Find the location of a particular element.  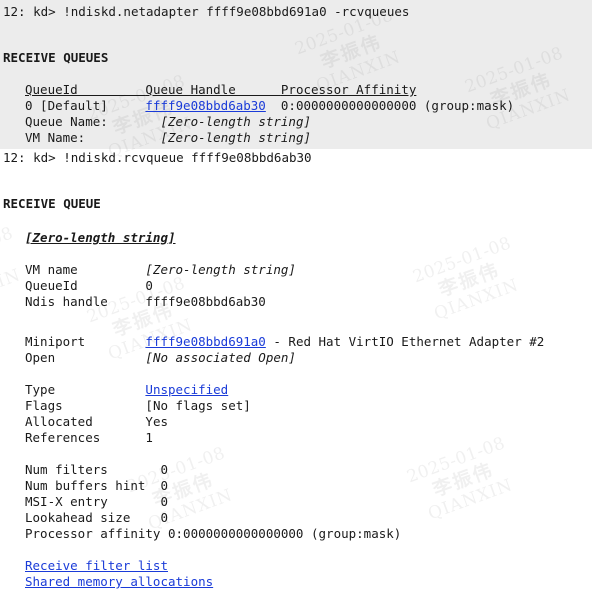

receive-queues-table-header: QueueId Queue Handle Processor Affinity is located at coordinates (208, 90).